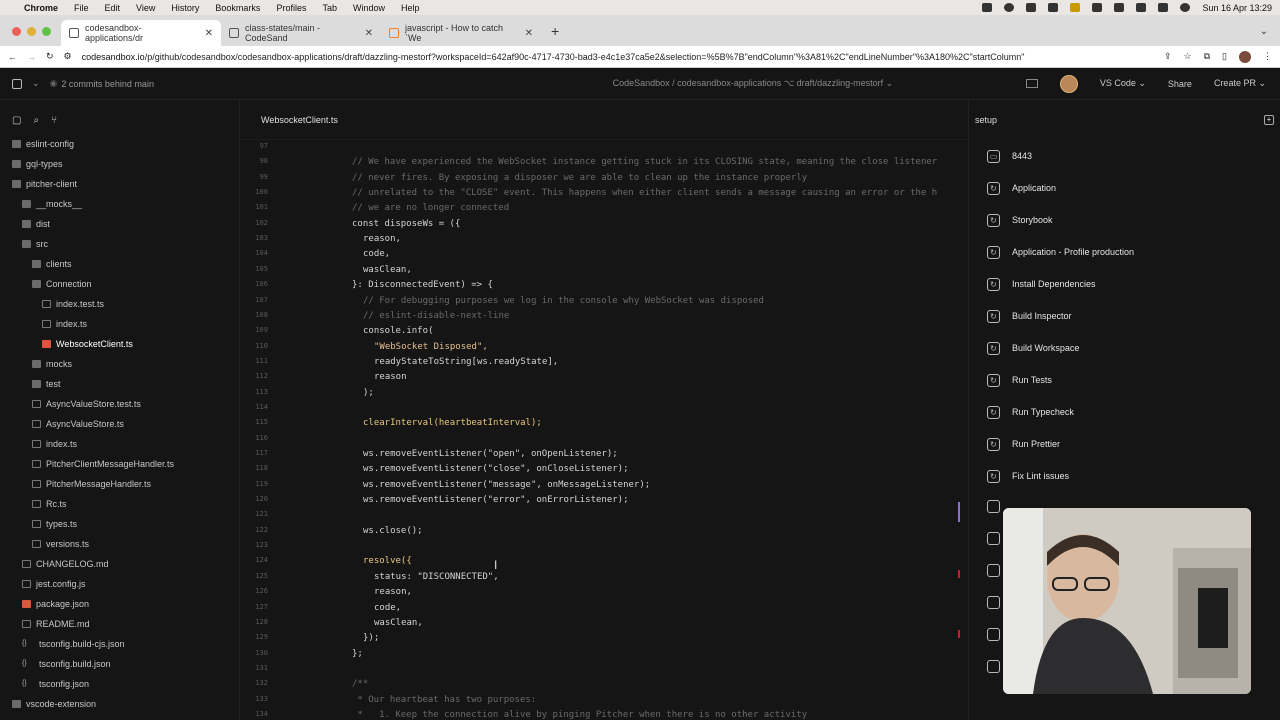 This screenshot has width=1280, height=720. Describe the element at coordinates (604, 439) in the screenshot. I see `code-line: 116` at that location.